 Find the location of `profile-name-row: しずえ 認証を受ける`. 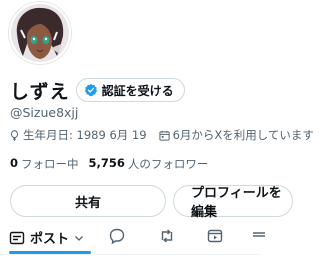

profile-name-row: しずえ 認証を受ける is located at coordinates (97, 90).